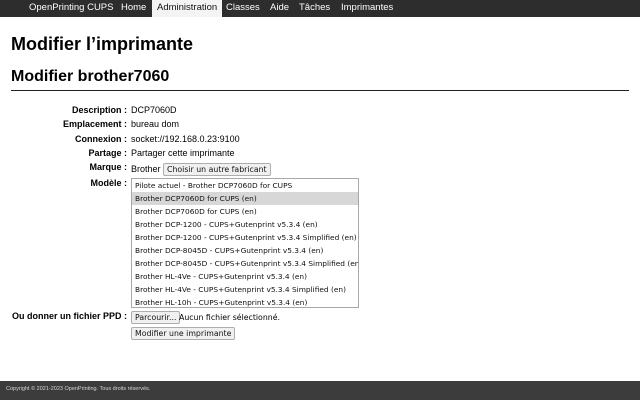 This screenshot has height=400, width=640. What do you see at coordinates (367, 8) in the screenshot?
I see `nav-imprimantes-link: Imprimantes` at bounding box center [367, 8].